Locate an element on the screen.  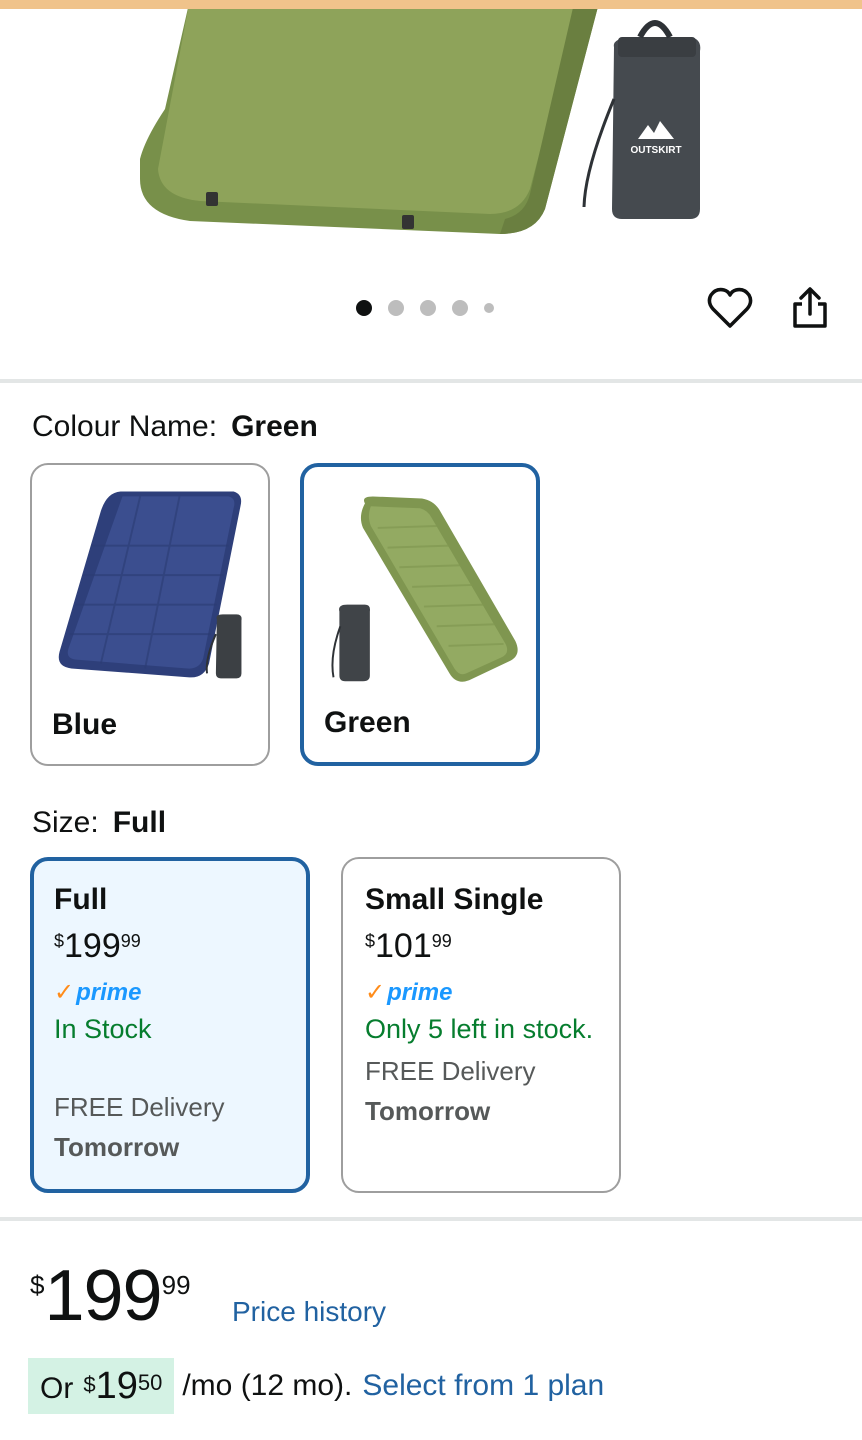
colour-label: Colour Name: Green is located at coordinates (175, 427).